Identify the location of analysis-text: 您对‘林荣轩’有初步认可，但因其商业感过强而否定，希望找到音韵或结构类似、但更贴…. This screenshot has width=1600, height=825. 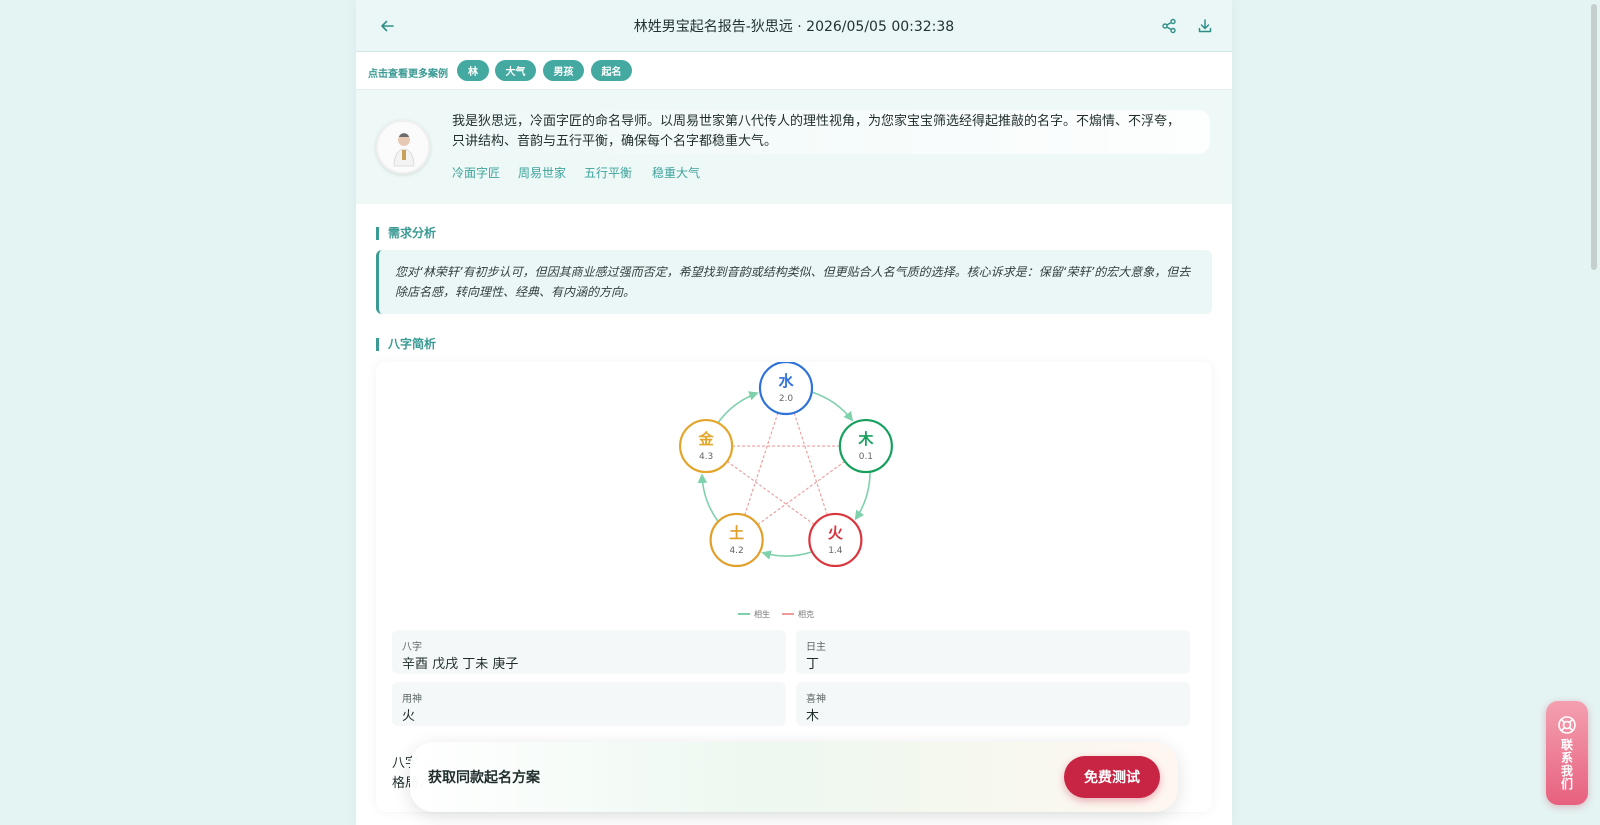
(793, 282).